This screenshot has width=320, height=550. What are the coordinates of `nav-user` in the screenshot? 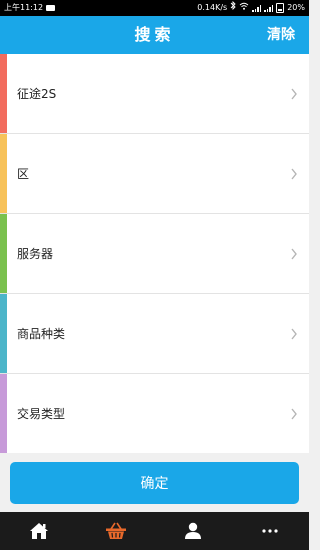 It's located at (193, 531).